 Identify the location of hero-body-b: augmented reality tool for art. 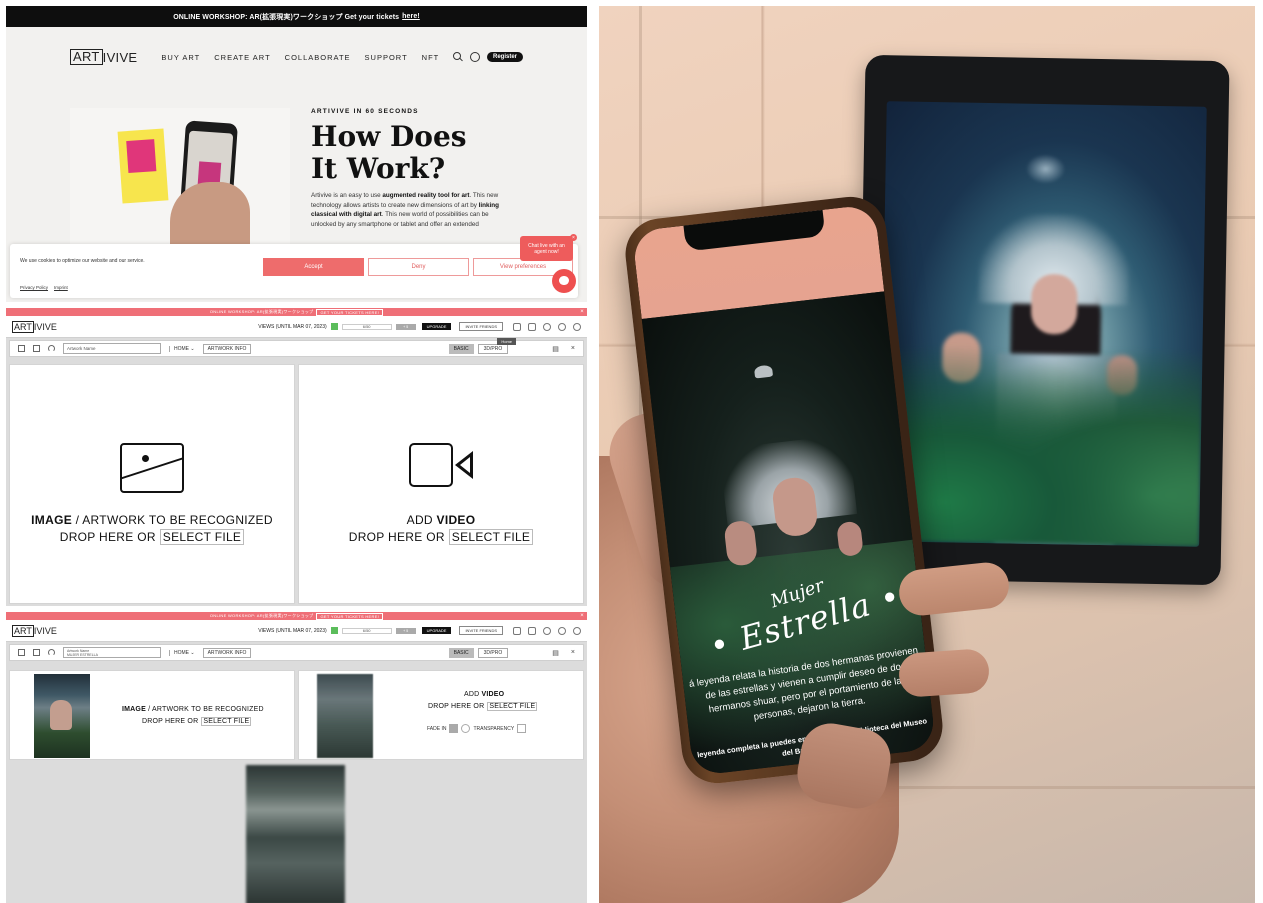
(426, 195).